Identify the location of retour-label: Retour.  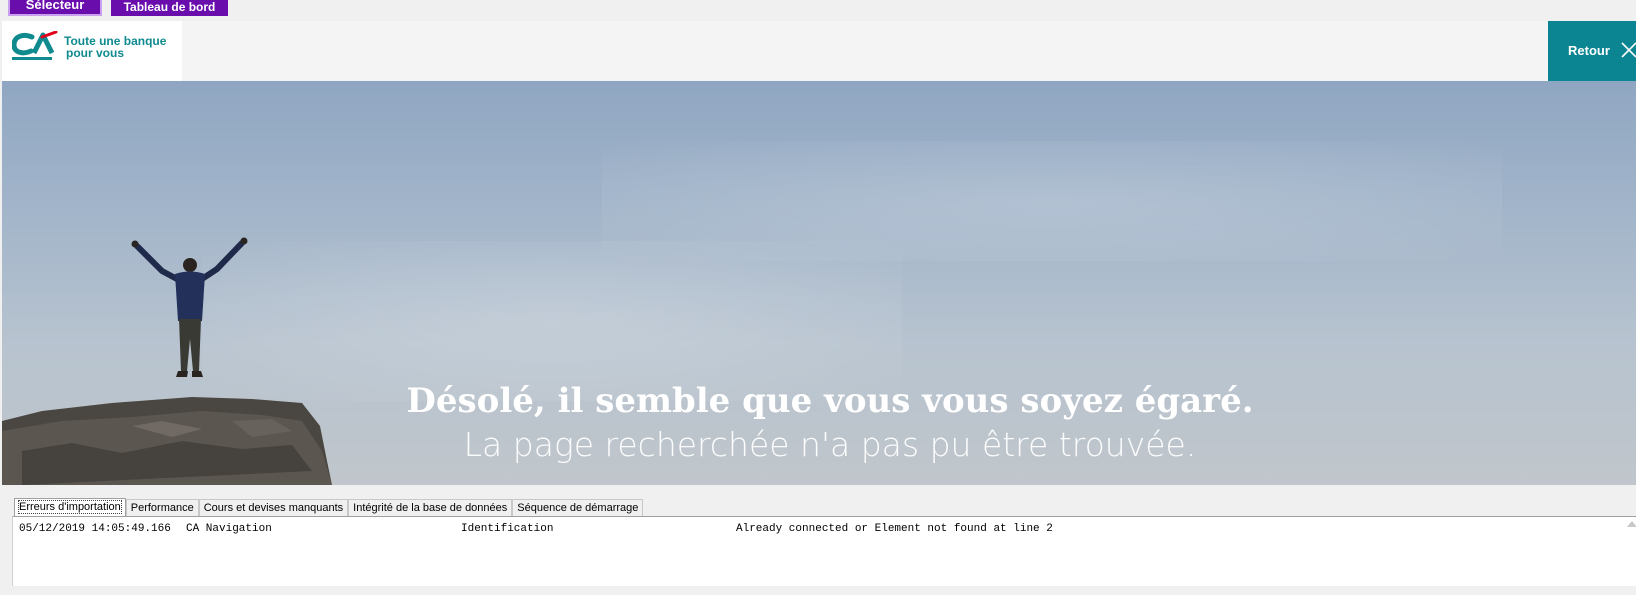
(1589, 50).